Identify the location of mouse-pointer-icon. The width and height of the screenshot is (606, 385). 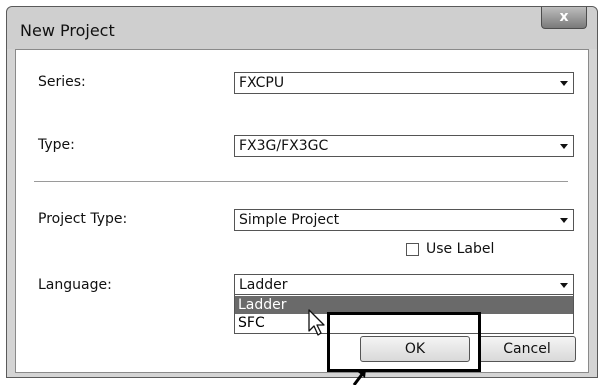
(316, 322).